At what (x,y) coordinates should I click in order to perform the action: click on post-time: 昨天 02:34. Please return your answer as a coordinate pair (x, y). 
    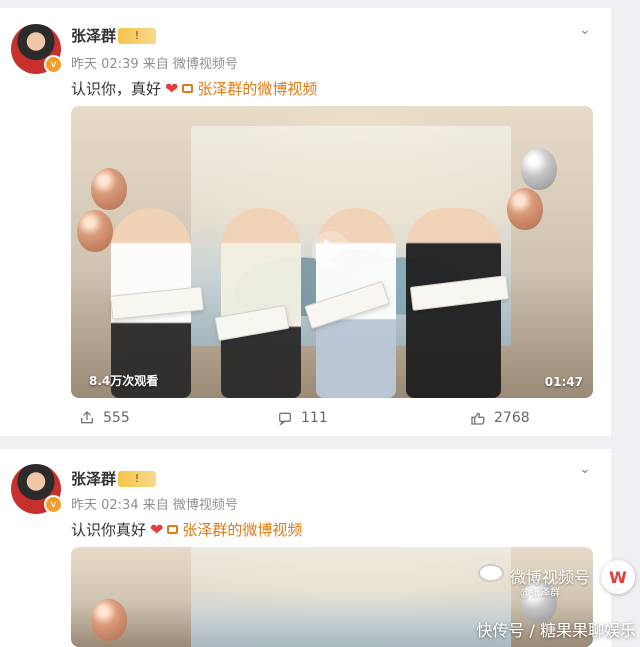
    Looking at the image, I should click on (105, 505).